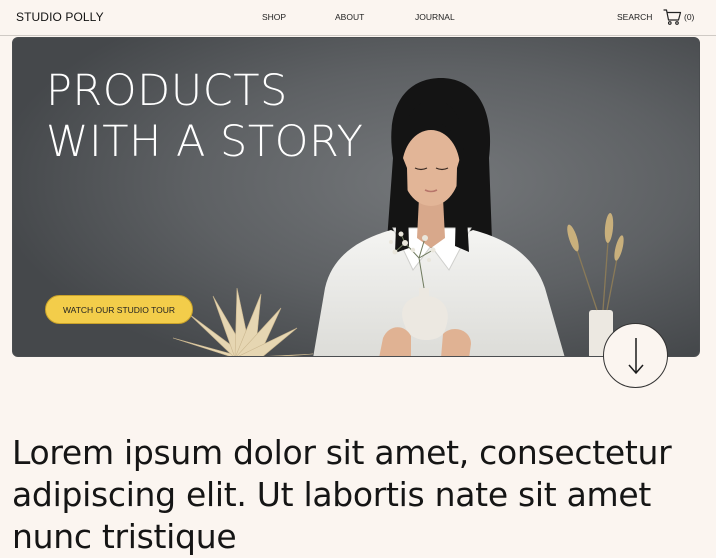 The width and height of the screenshot is (716, 558). Describe the element at coordinates (634, 17) in the screenshot. I see `search-link: SEARCH` at that location.